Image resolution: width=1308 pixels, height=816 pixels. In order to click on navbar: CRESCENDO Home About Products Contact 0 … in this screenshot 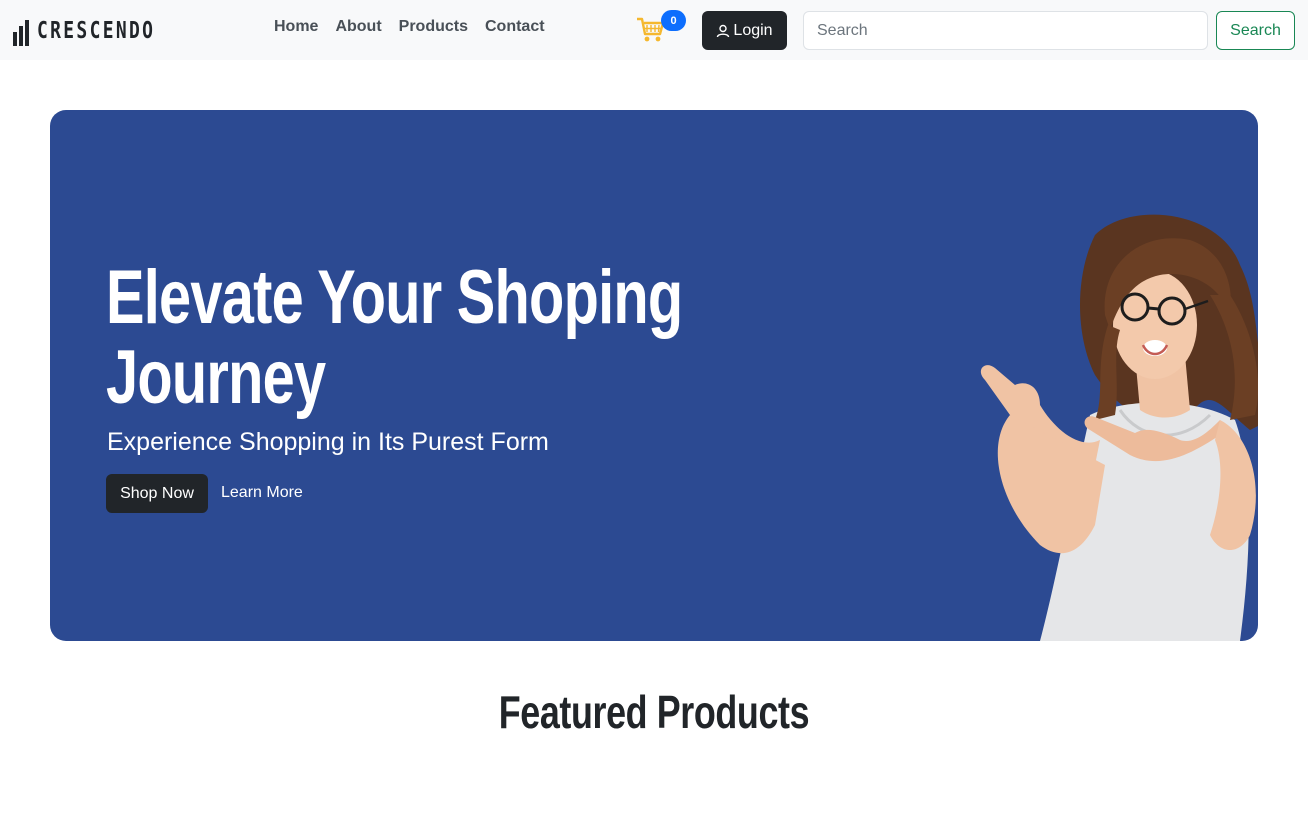, I will do `click(654, 30)`.